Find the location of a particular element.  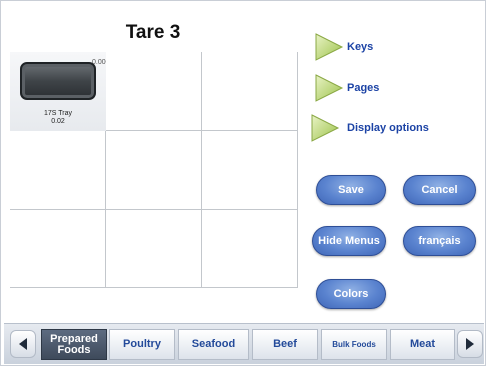

tare-tile: 0.000 17S Tray 0.02 is located at coordinates (60, 91).